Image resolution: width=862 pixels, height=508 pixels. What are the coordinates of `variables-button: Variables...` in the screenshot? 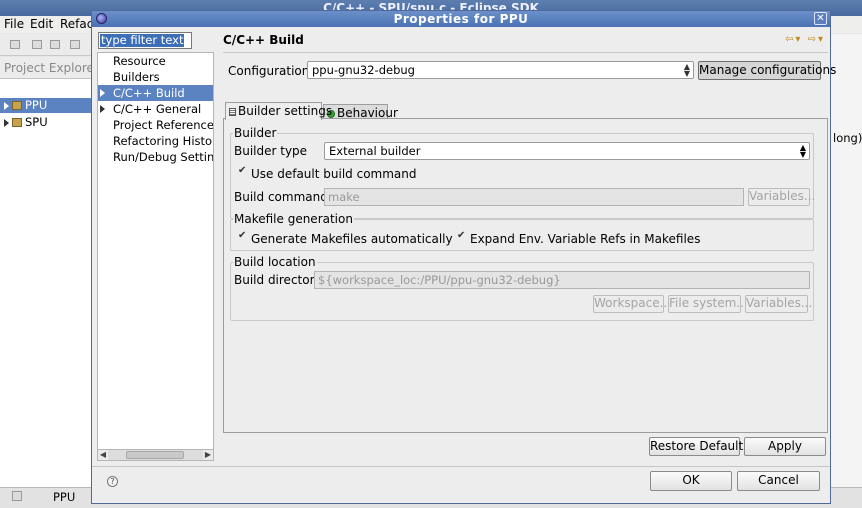 It's located at (781, 197).